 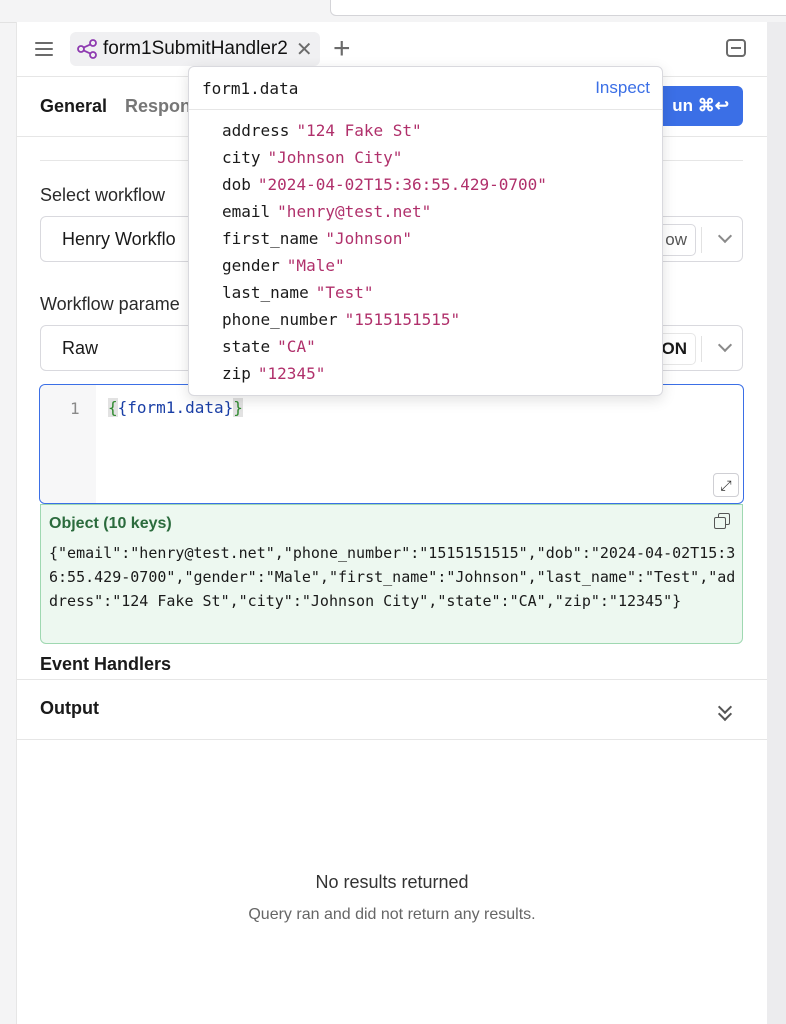 I want to click on open-brace: {, so click(x=113, y=407).